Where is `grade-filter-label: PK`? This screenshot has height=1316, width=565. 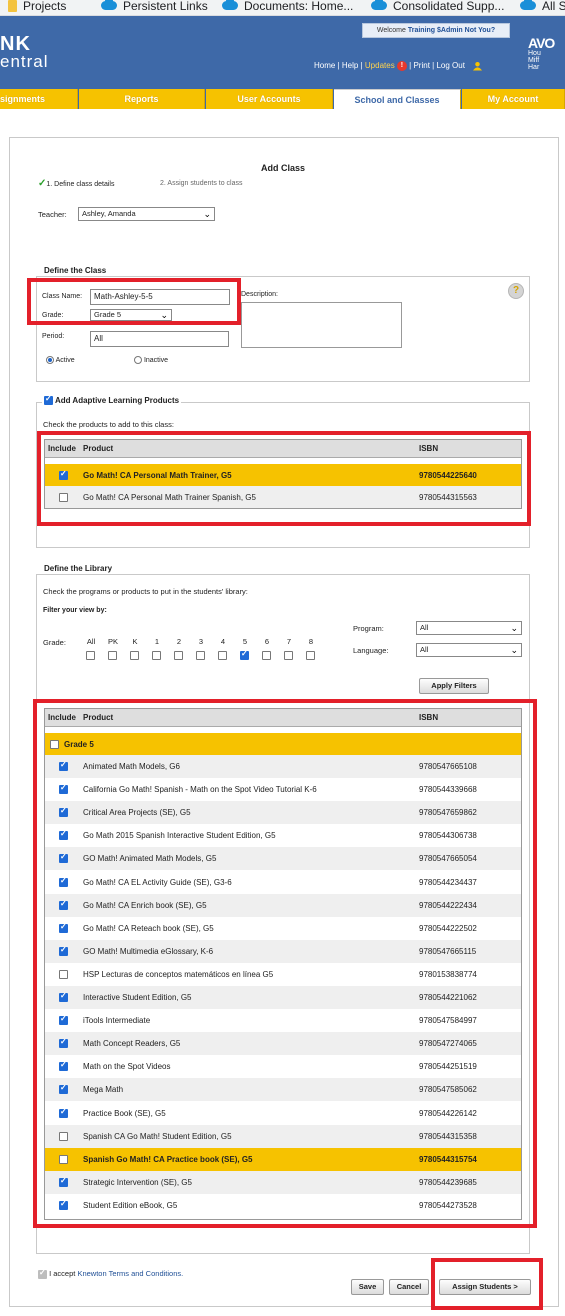
grade-filter-label: PK is located at coordinates (112, 641).